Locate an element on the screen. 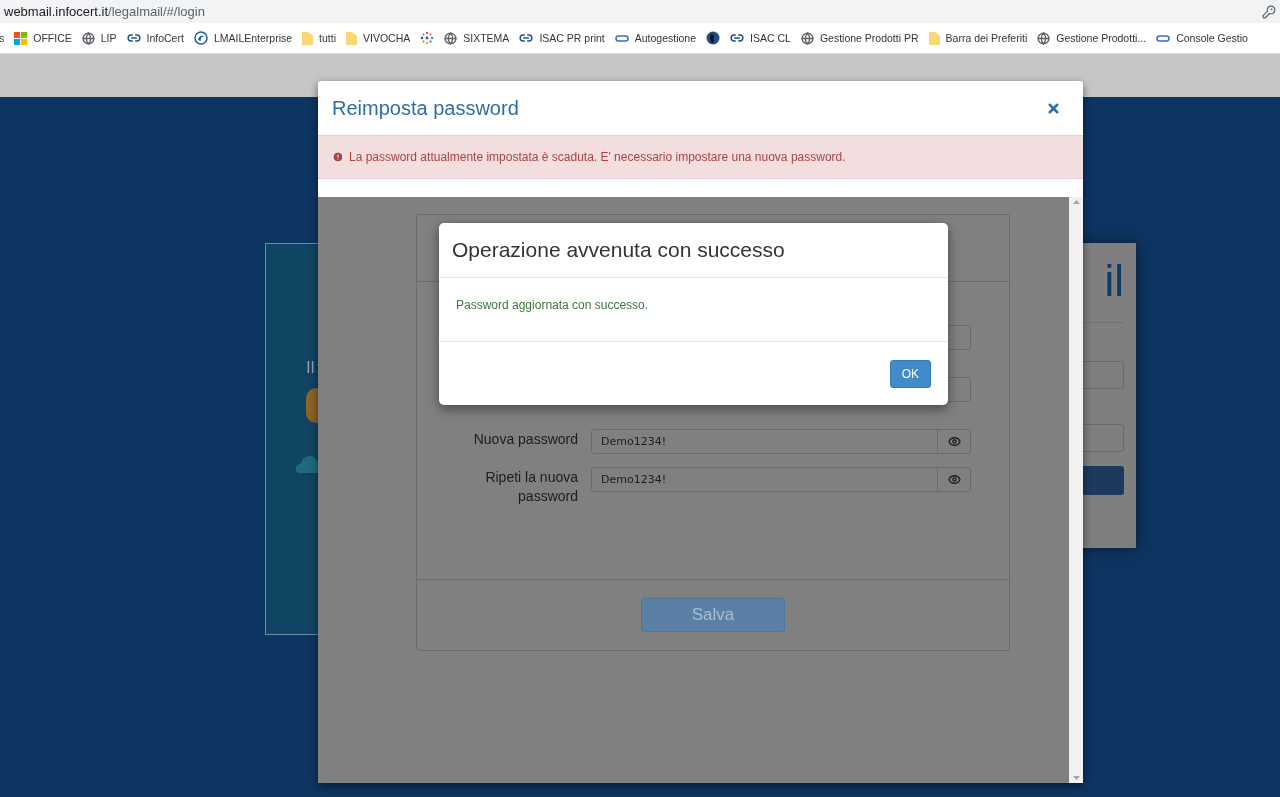 This screenshot has width=1280, height=797. bookmark-link: tutti is located at coordinates (319, 38).